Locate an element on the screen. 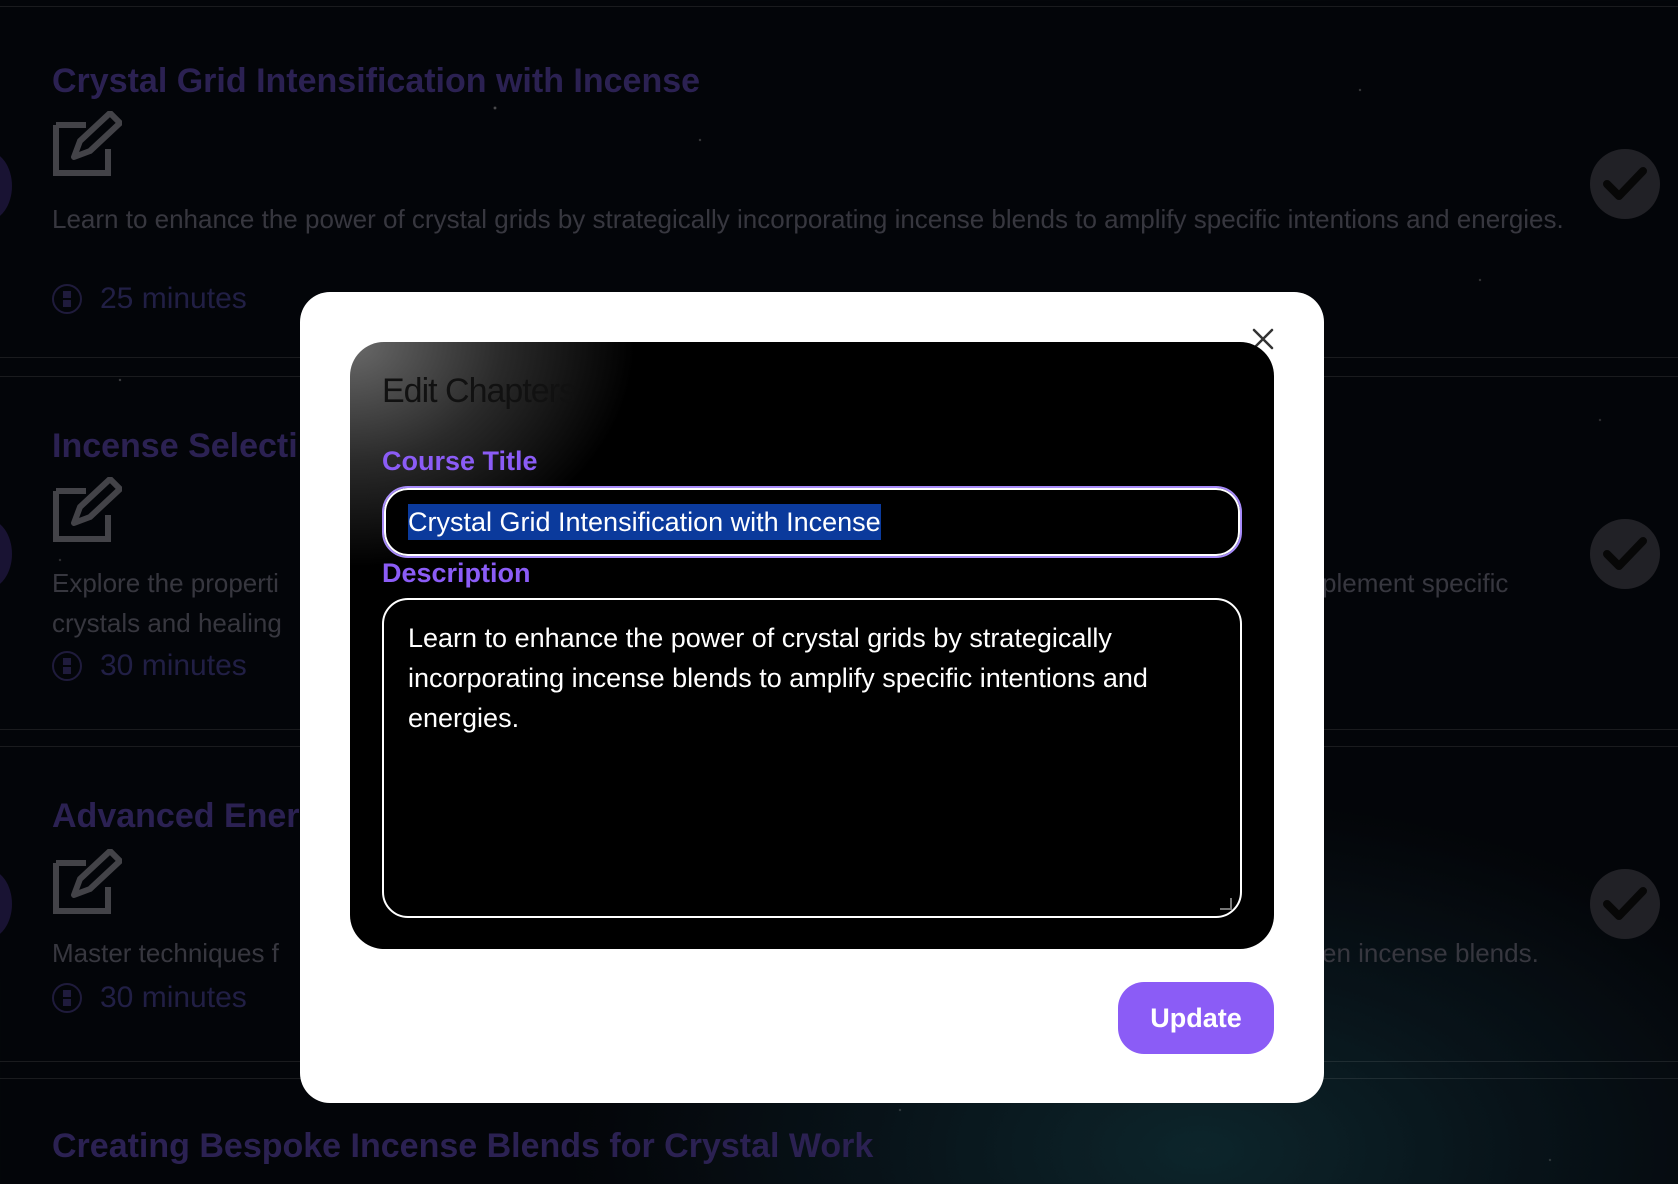 The width and height of the screenshot is (1678, 1184). course-title-label: Course Title is located at coordinates (460, 461).